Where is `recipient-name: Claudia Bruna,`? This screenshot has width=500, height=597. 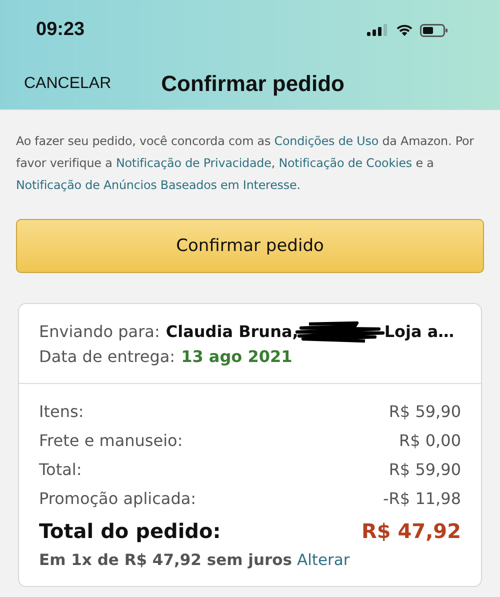
recipient-name: Claudia Bruna, is located at coordinates (232, 332).